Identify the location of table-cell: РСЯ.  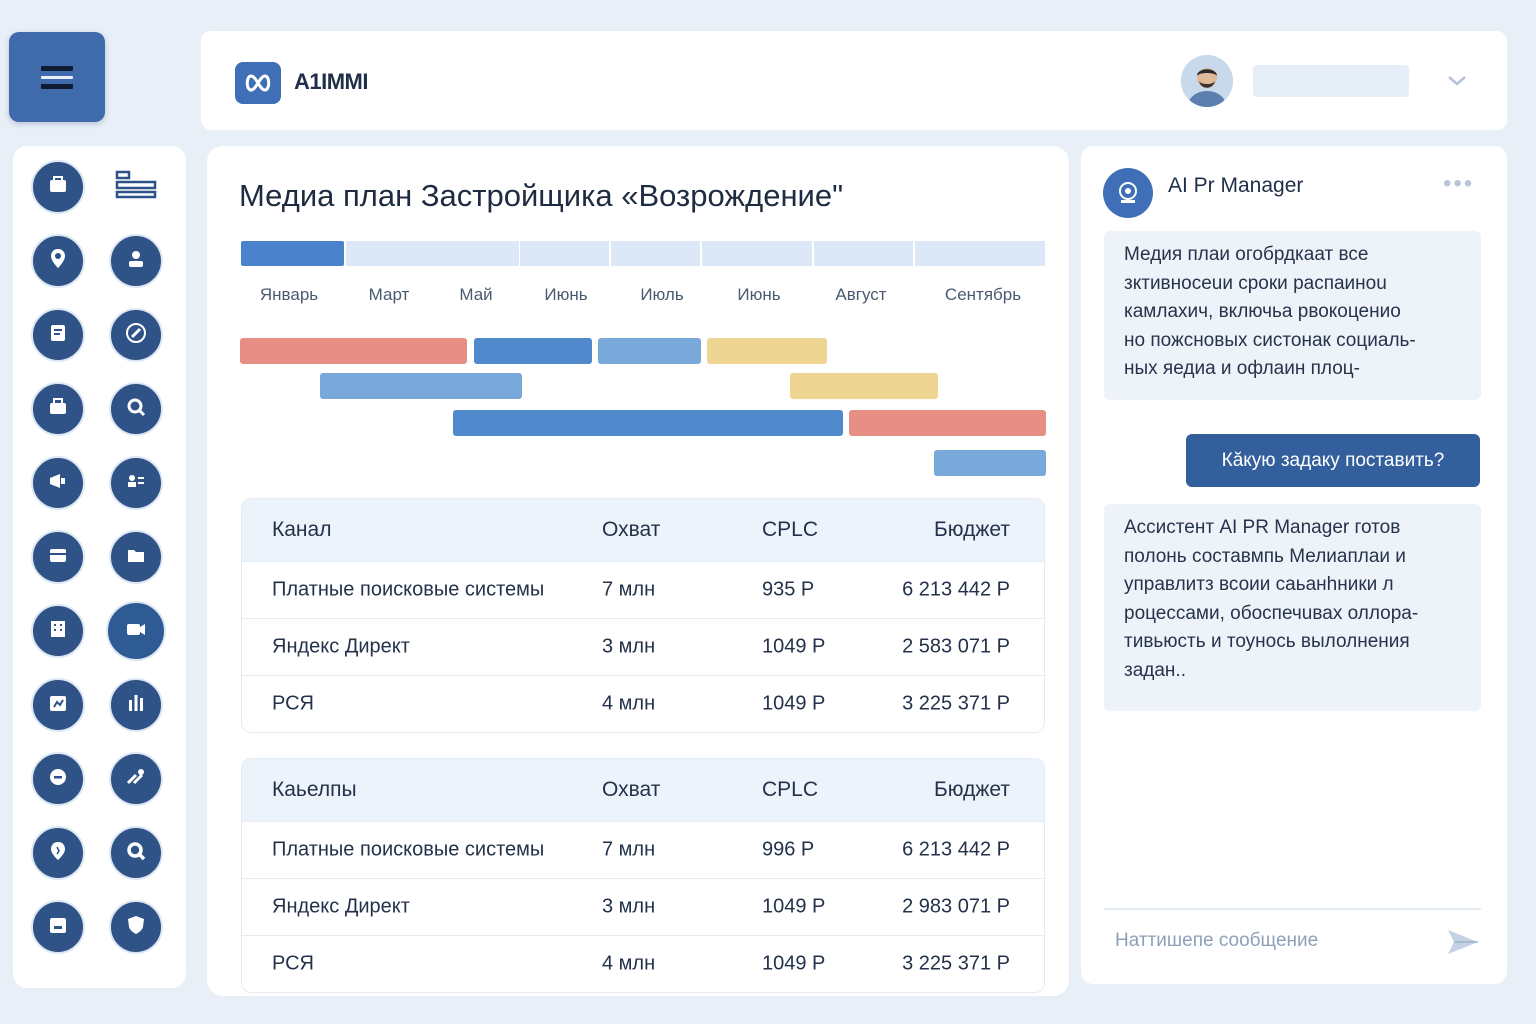
(293, 703).